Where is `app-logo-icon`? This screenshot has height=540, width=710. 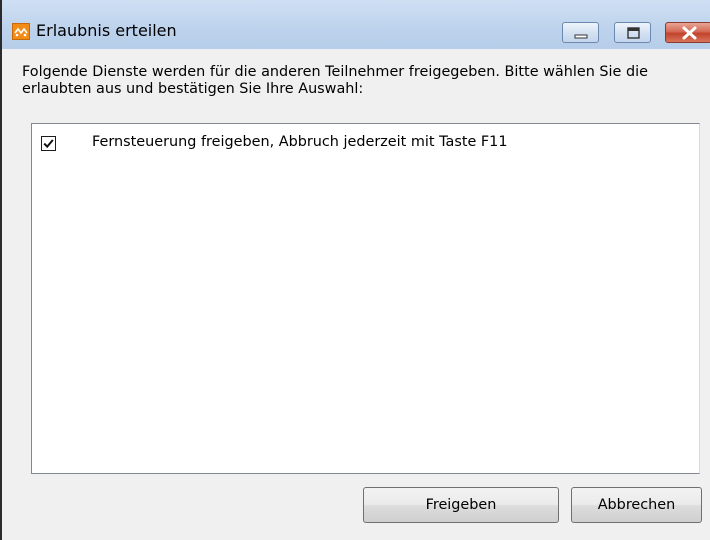 app-logo-icon is located at coordinates (21, 31).